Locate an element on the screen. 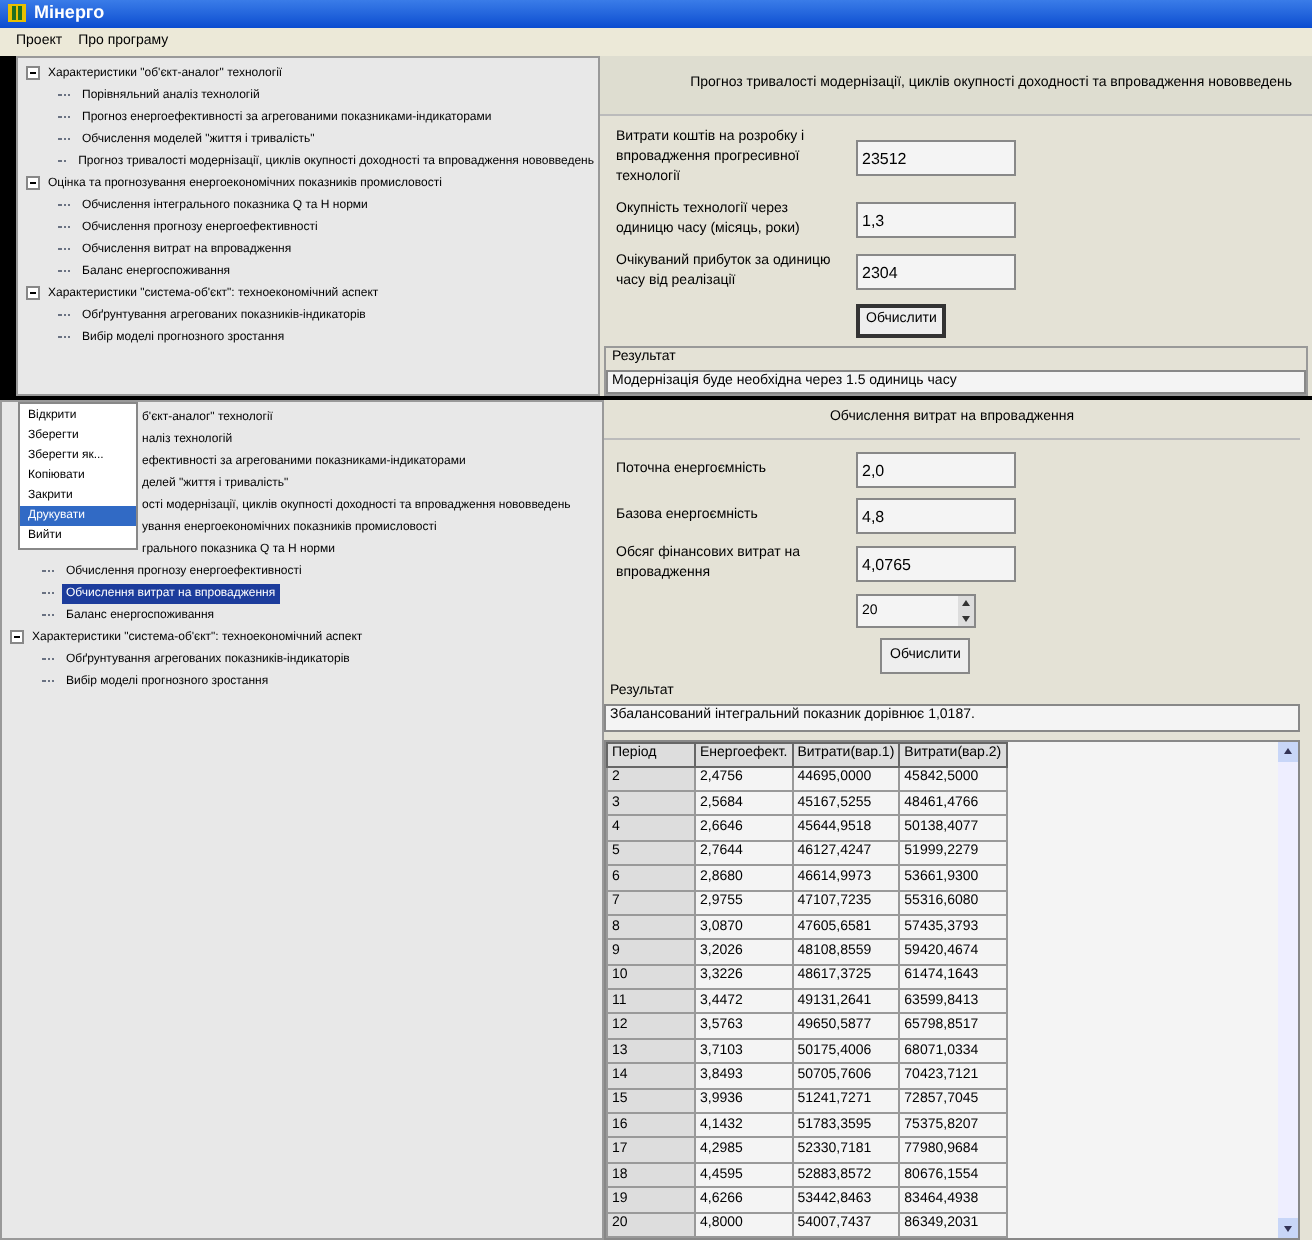 The image size is (1312, 1240). app-icon is located at coordinates (17, 13).